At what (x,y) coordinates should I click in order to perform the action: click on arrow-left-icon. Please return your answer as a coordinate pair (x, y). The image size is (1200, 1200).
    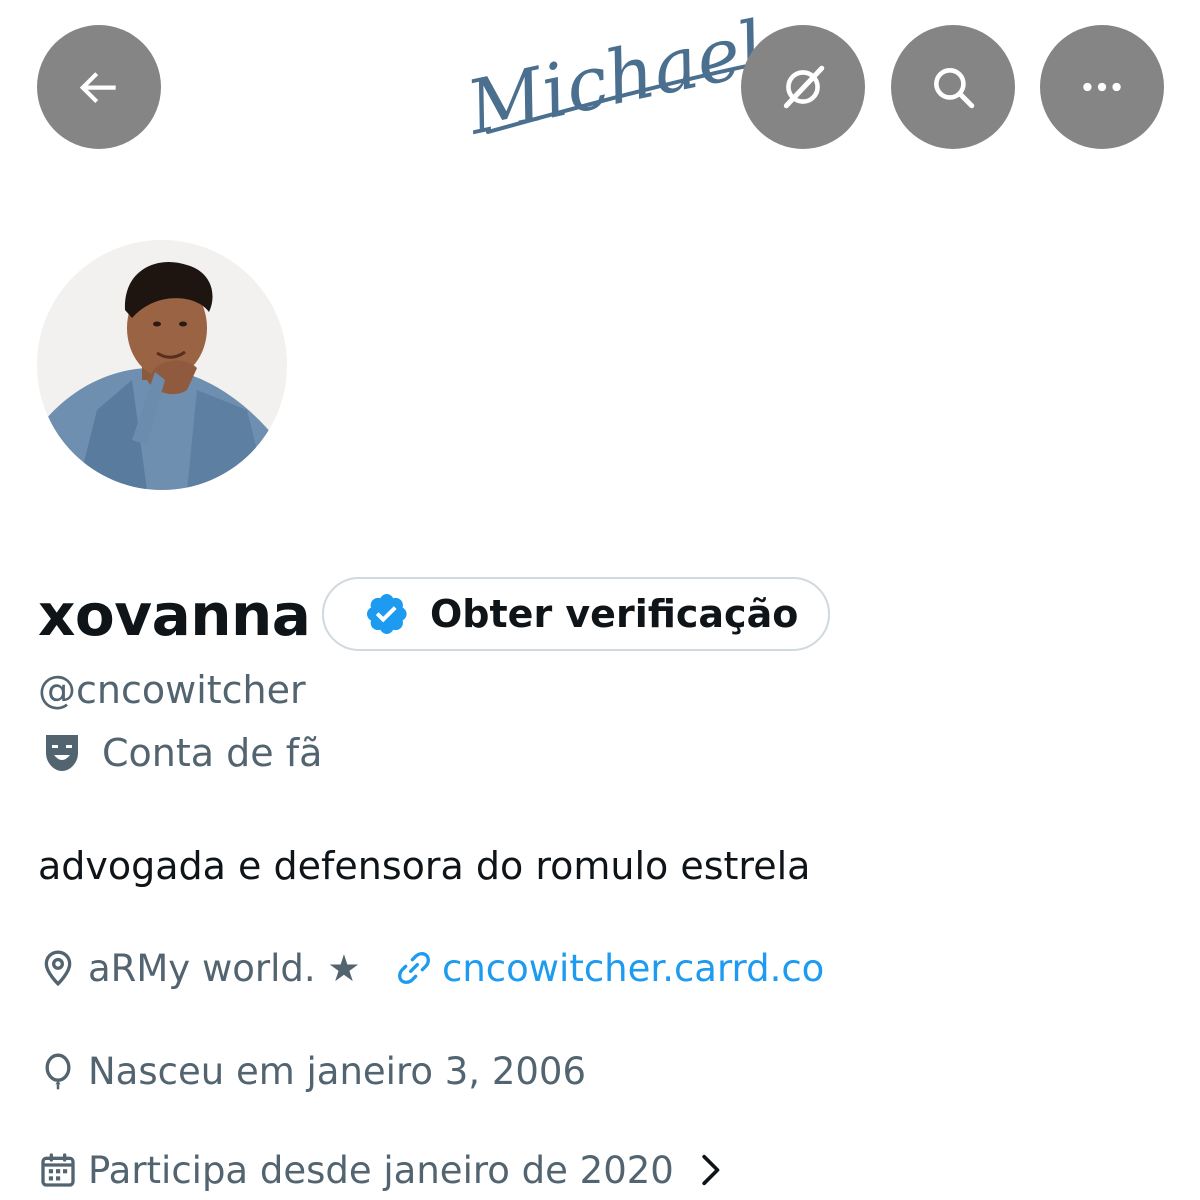
    Looking at the image, I should click on (97, 88).